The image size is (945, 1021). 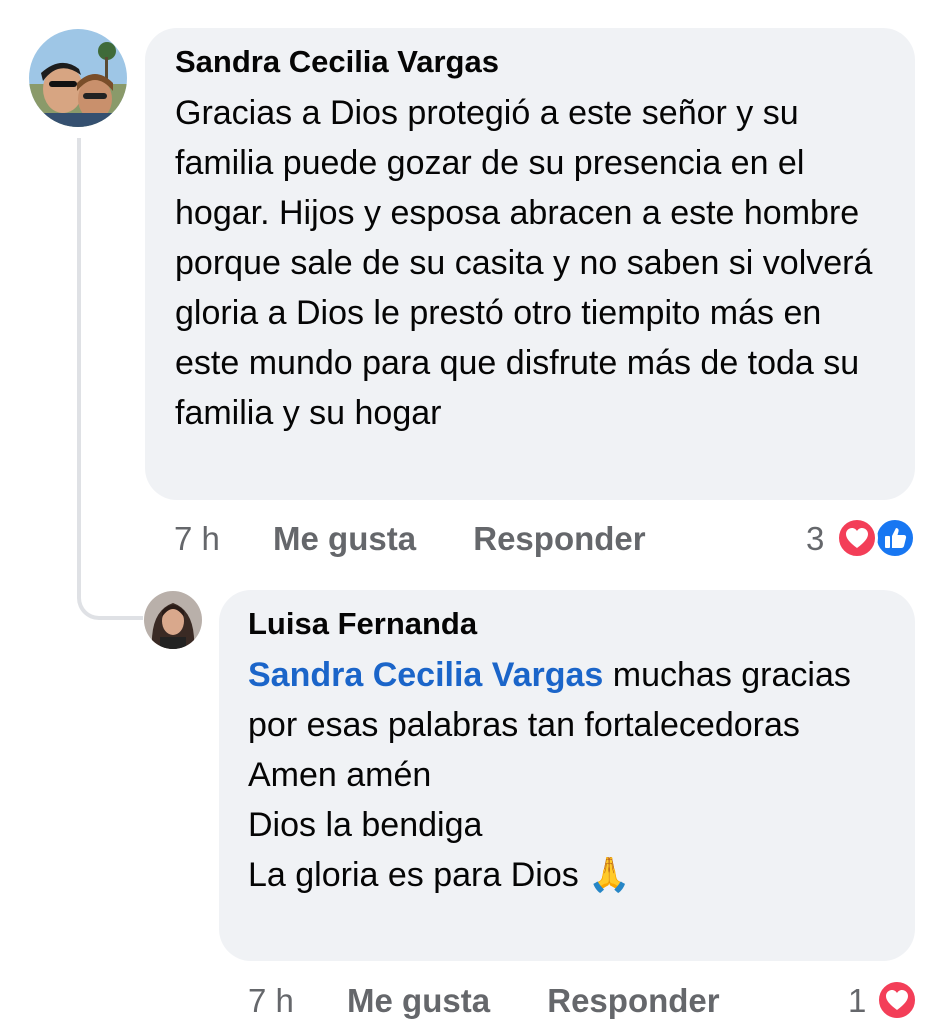 I want to click on reply-like-button: Me gusta, so click(x=418, y=1000).